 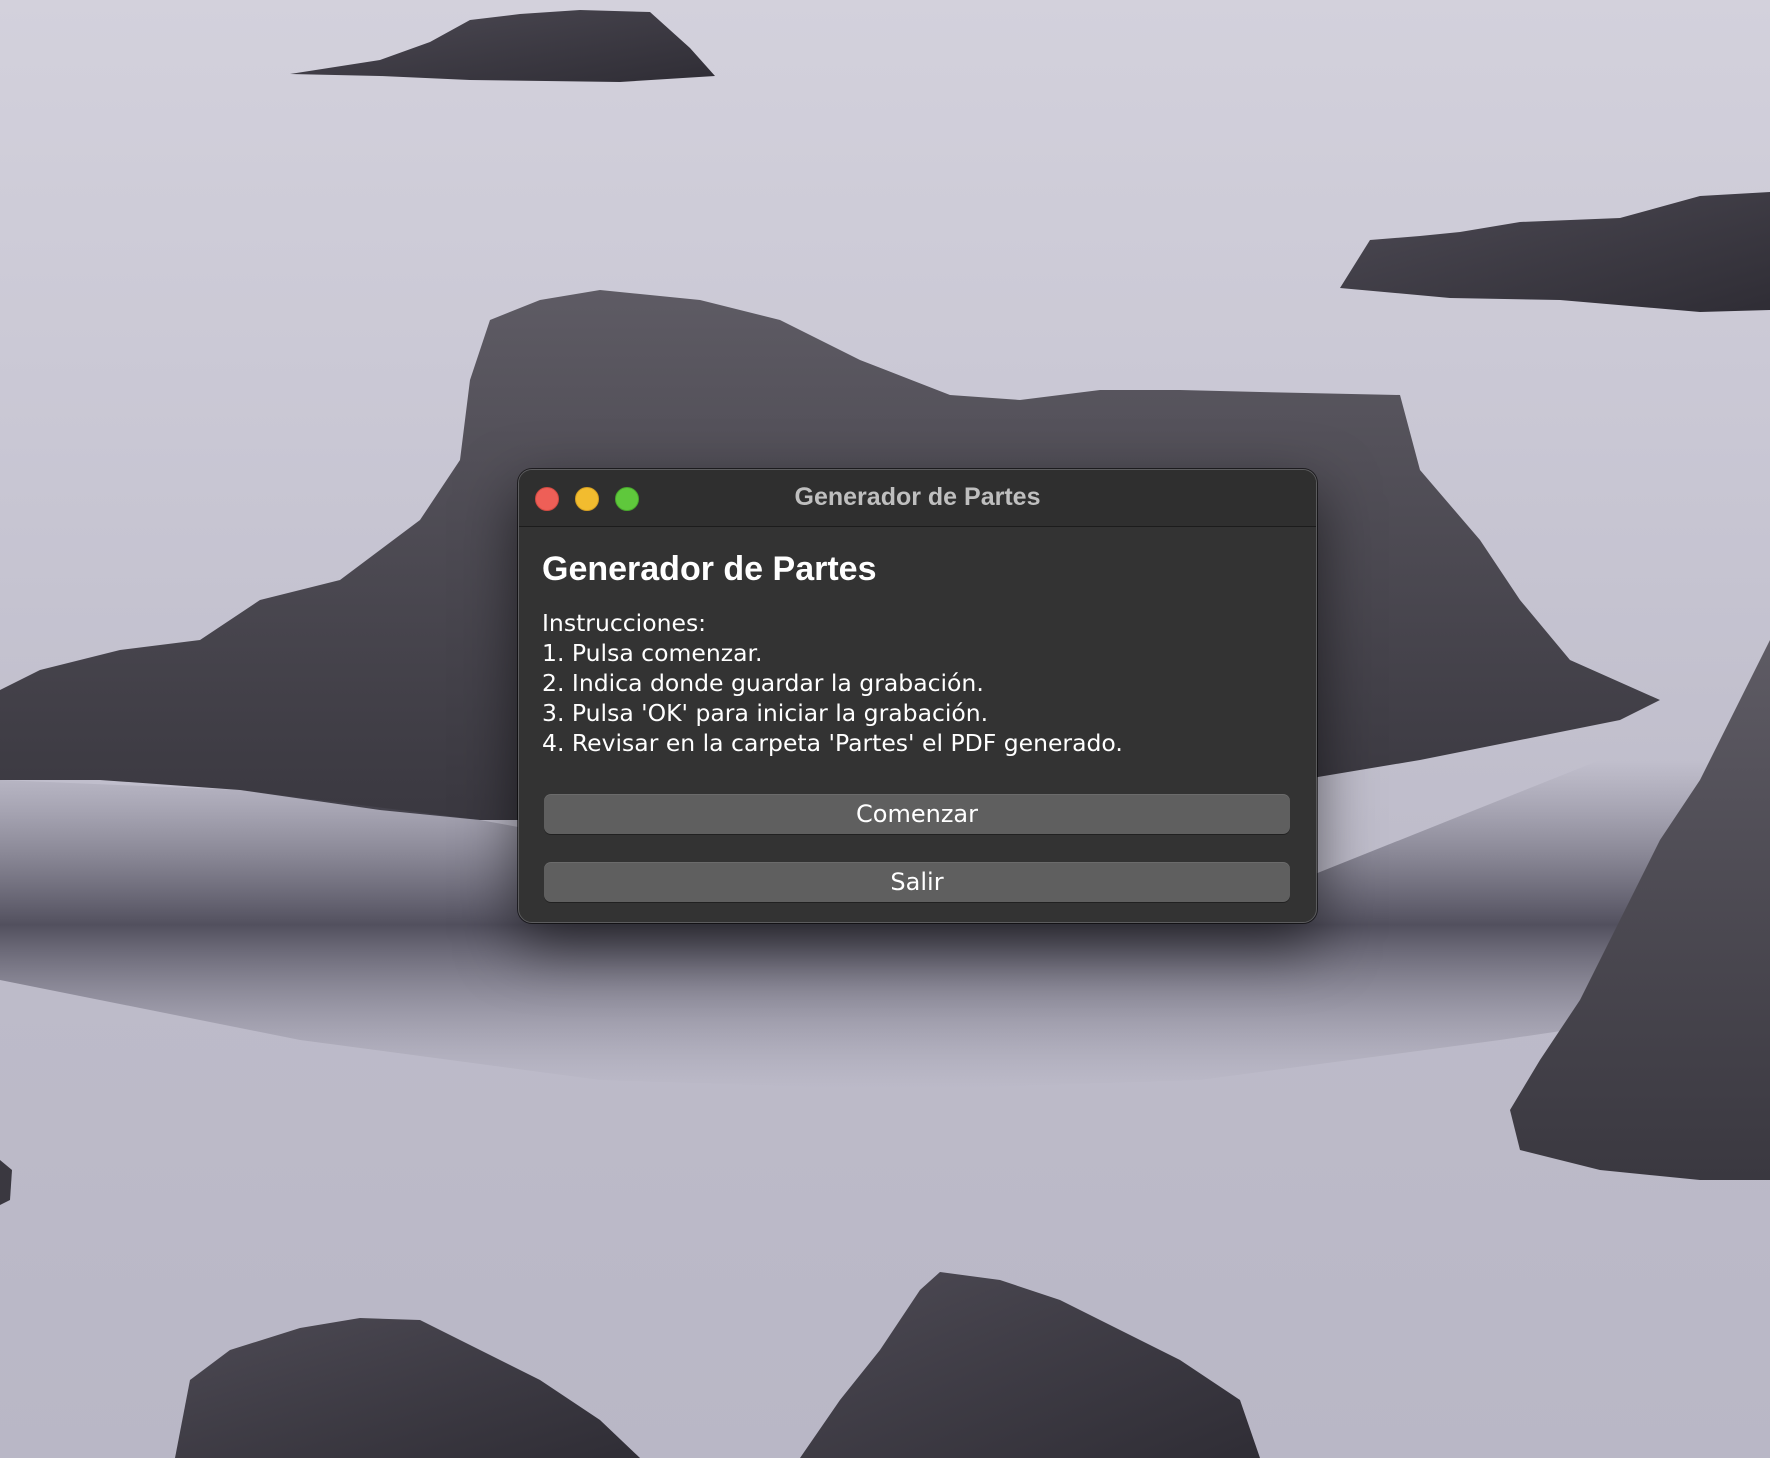 I want to click on instruction-step-2: 2. Indica donde guardar la grabación., so click(x=763, y=683).